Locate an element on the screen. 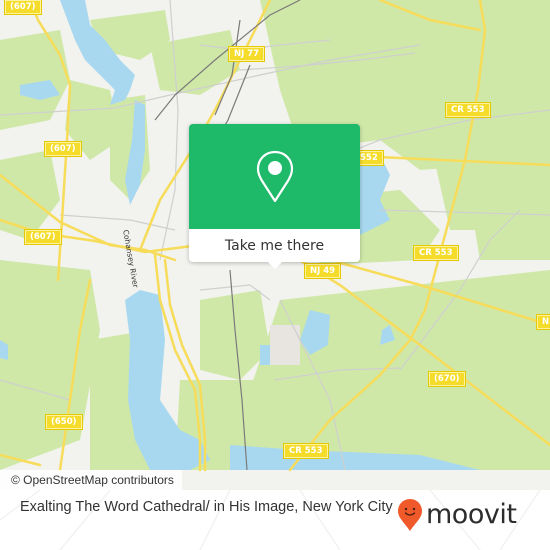 The height and width of the screenshot is (550, 550). road-label-nj77: NJ 77 is located at coordinates (246, 54).